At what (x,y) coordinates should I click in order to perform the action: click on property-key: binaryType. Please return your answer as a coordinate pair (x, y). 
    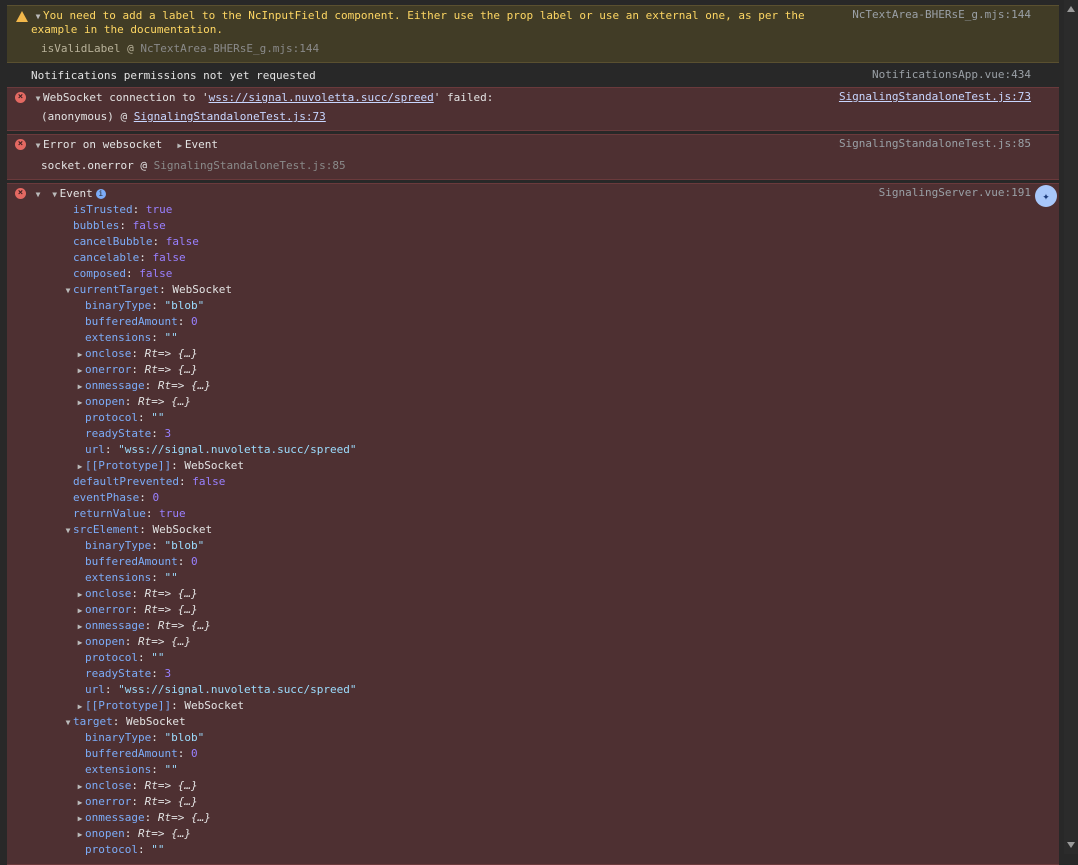
    Looking at the image, I should click on (118, 545).